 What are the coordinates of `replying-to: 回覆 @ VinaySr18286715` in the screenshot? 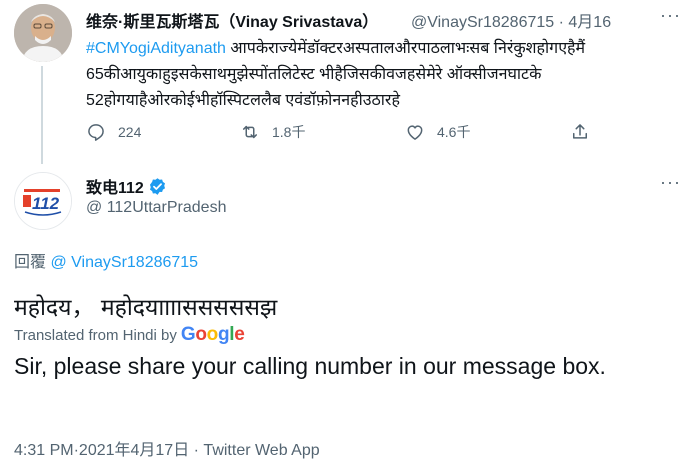 It's located at (106, 260).